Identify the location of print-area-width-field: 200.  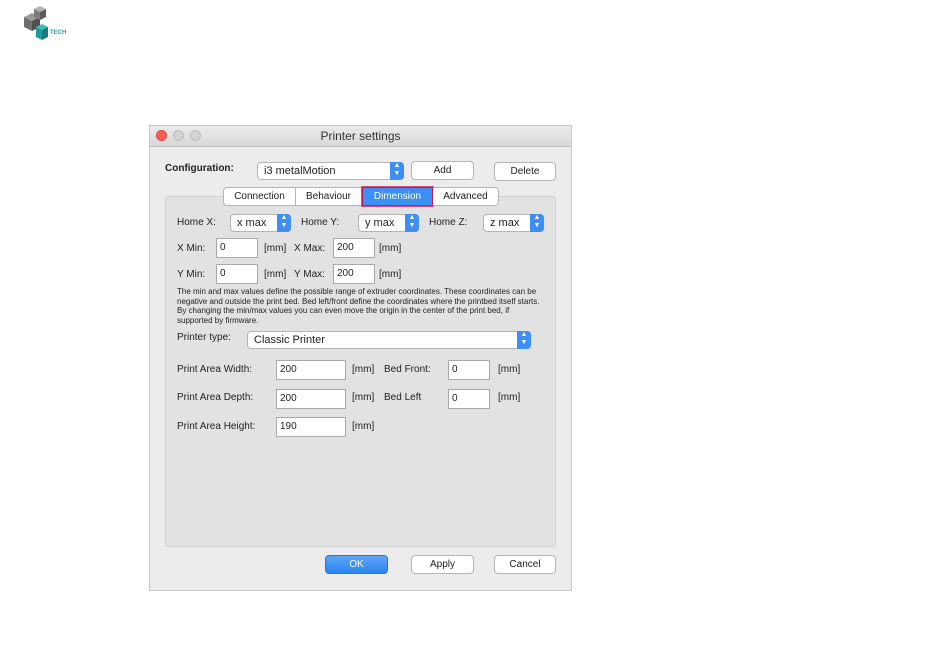
(311, 370).